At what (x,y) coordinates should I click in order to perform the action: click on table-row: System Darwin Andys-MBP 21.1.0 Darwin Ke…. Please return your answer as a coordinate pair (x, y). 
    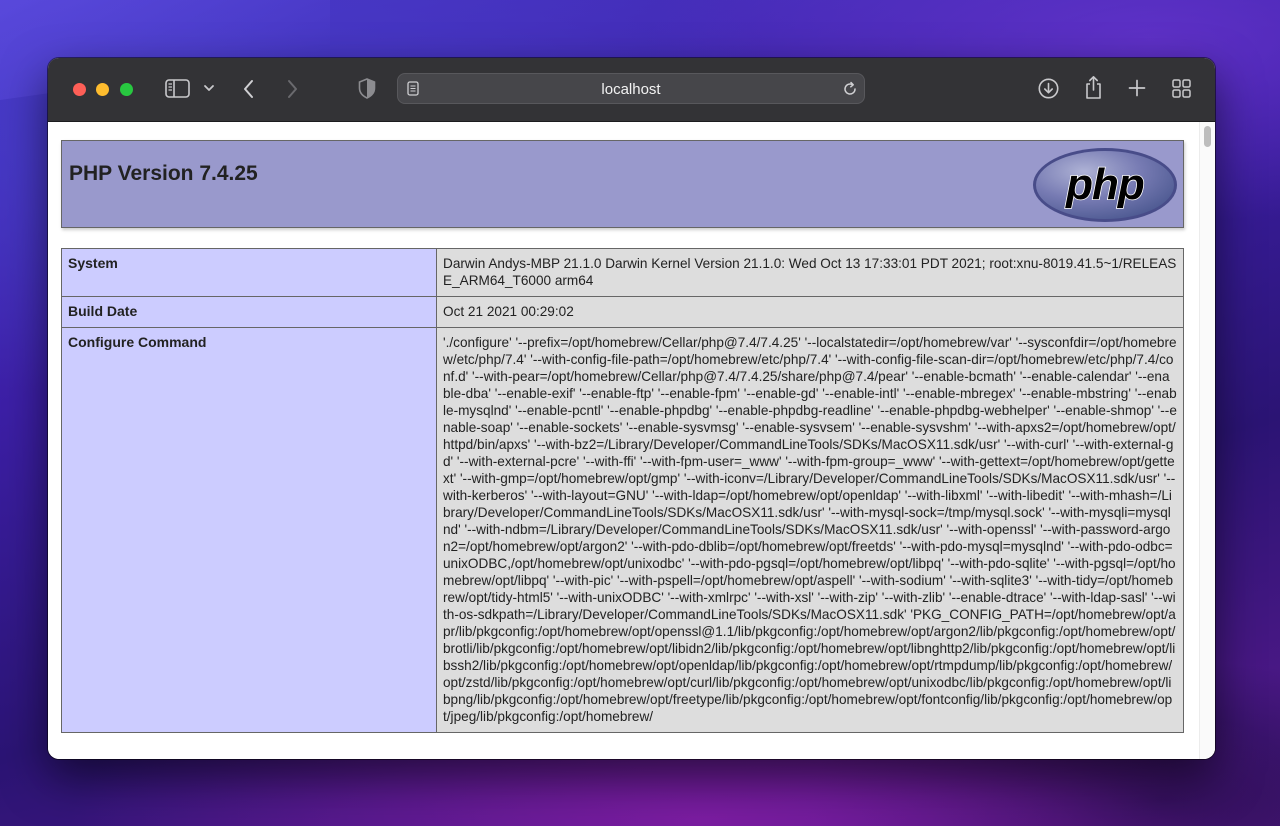
    Looking at the image, I should click on (622, 272).